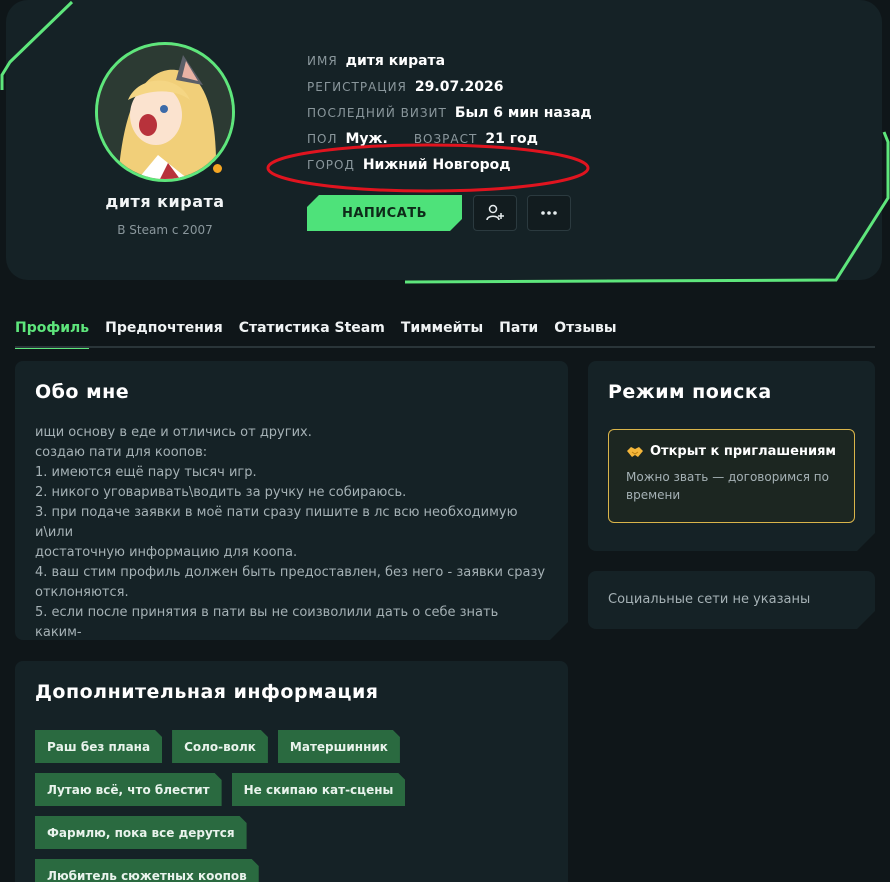  I want to click on info-row-registration: РЕГИСТРАЦИЯ 29.07.2026, so click(462, 87).